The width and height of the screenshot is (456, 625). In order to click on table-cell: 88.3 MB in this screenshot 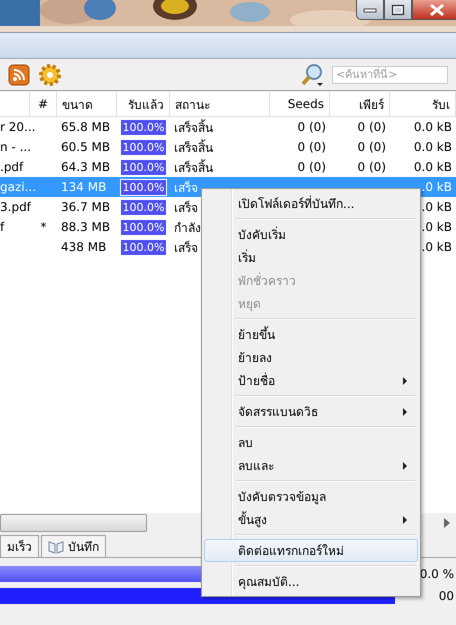, I will do `click(85, 227)`.